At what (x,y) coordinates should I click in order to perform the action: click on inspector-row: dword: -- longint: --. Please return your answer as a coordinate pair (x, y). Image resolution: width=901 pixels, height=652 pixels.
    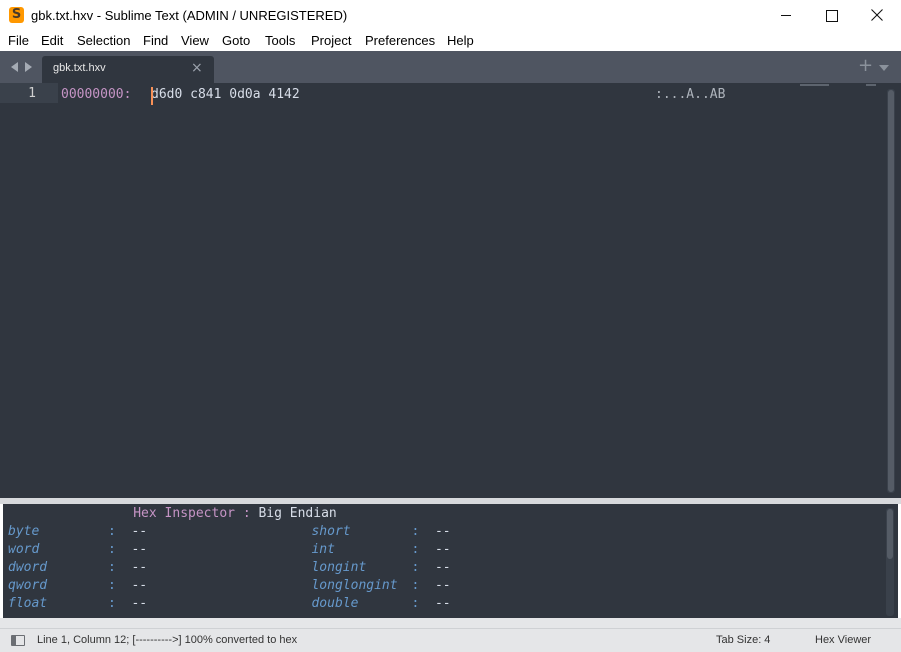
    Looking at the image, I should click on (229, 568).